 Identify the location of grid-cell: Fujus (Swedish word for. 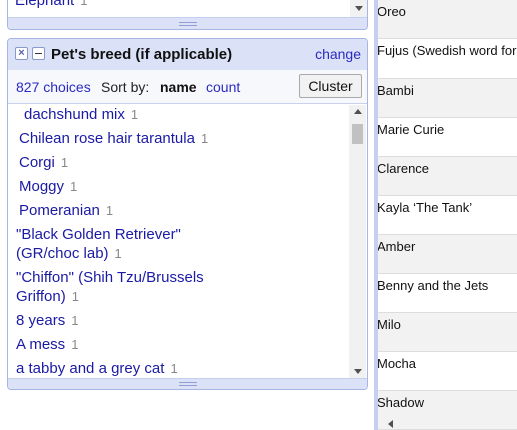
(447, 59).